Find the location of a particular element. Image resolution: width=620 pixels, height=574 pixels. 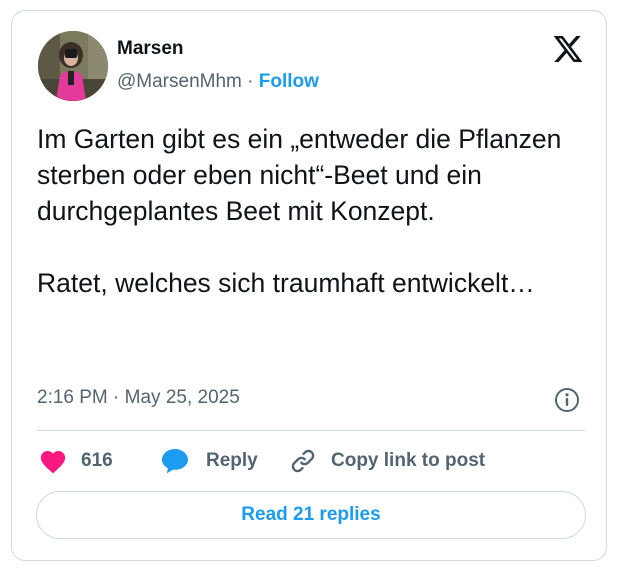

tweet-timestamp: 2:16 PM · May 25, 2025 is located at coordinates (138, 398).